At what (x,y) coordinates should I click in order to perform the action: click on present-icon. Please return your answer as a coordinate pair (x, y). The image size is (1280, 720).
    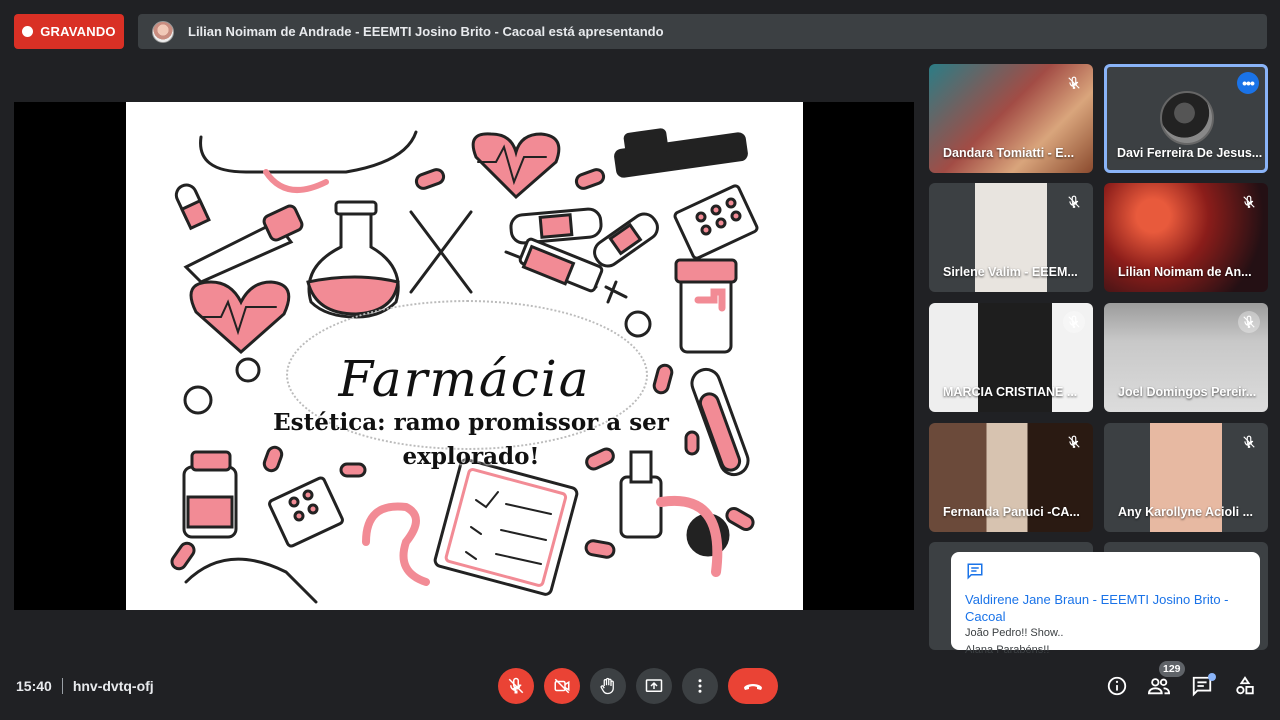
    Looking at the image, I should click on (654, 685).